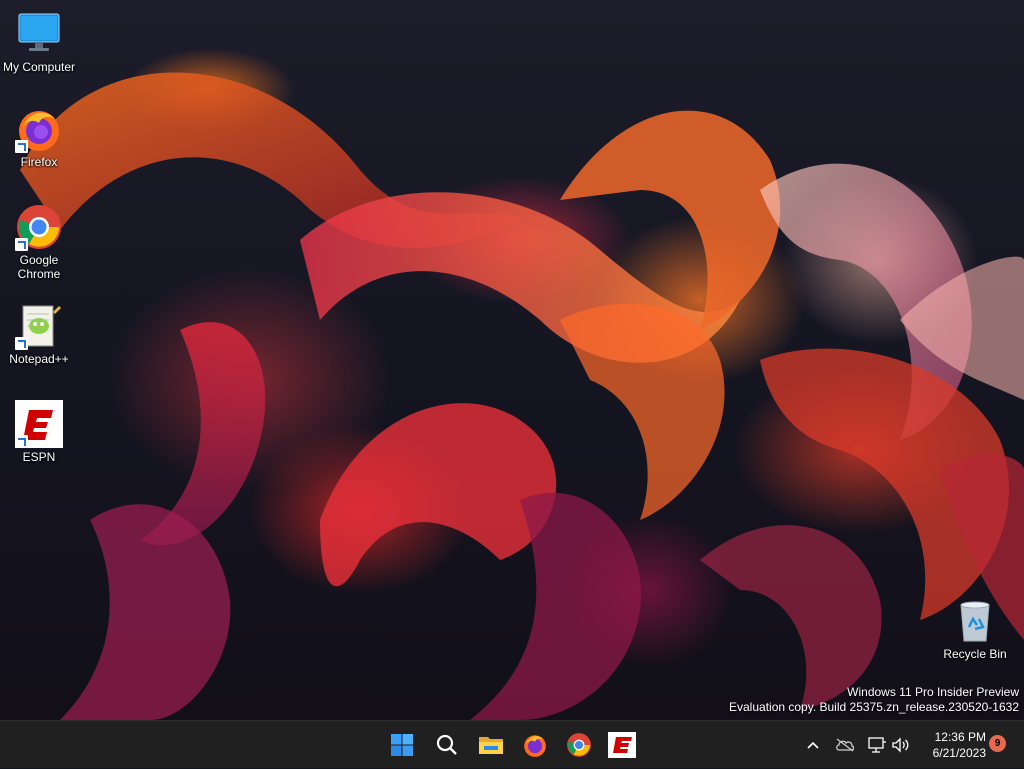  What do you see at coordinates (975, 621) in the screenshot?
I see `recycle-bin-icon` at bounding box center [975, 621].